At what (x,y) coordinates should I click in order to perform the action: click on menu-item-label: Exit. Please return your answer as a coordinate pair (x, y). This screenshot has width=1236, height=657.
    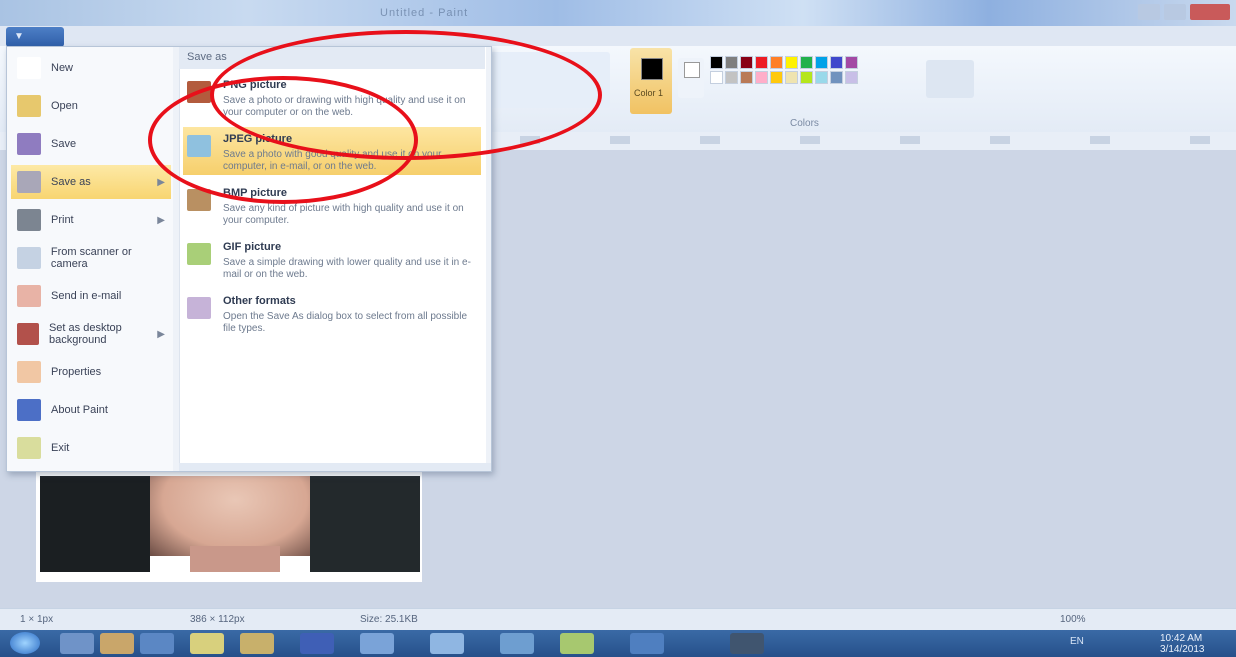
    Looking at the image, I should click on (60, 448).